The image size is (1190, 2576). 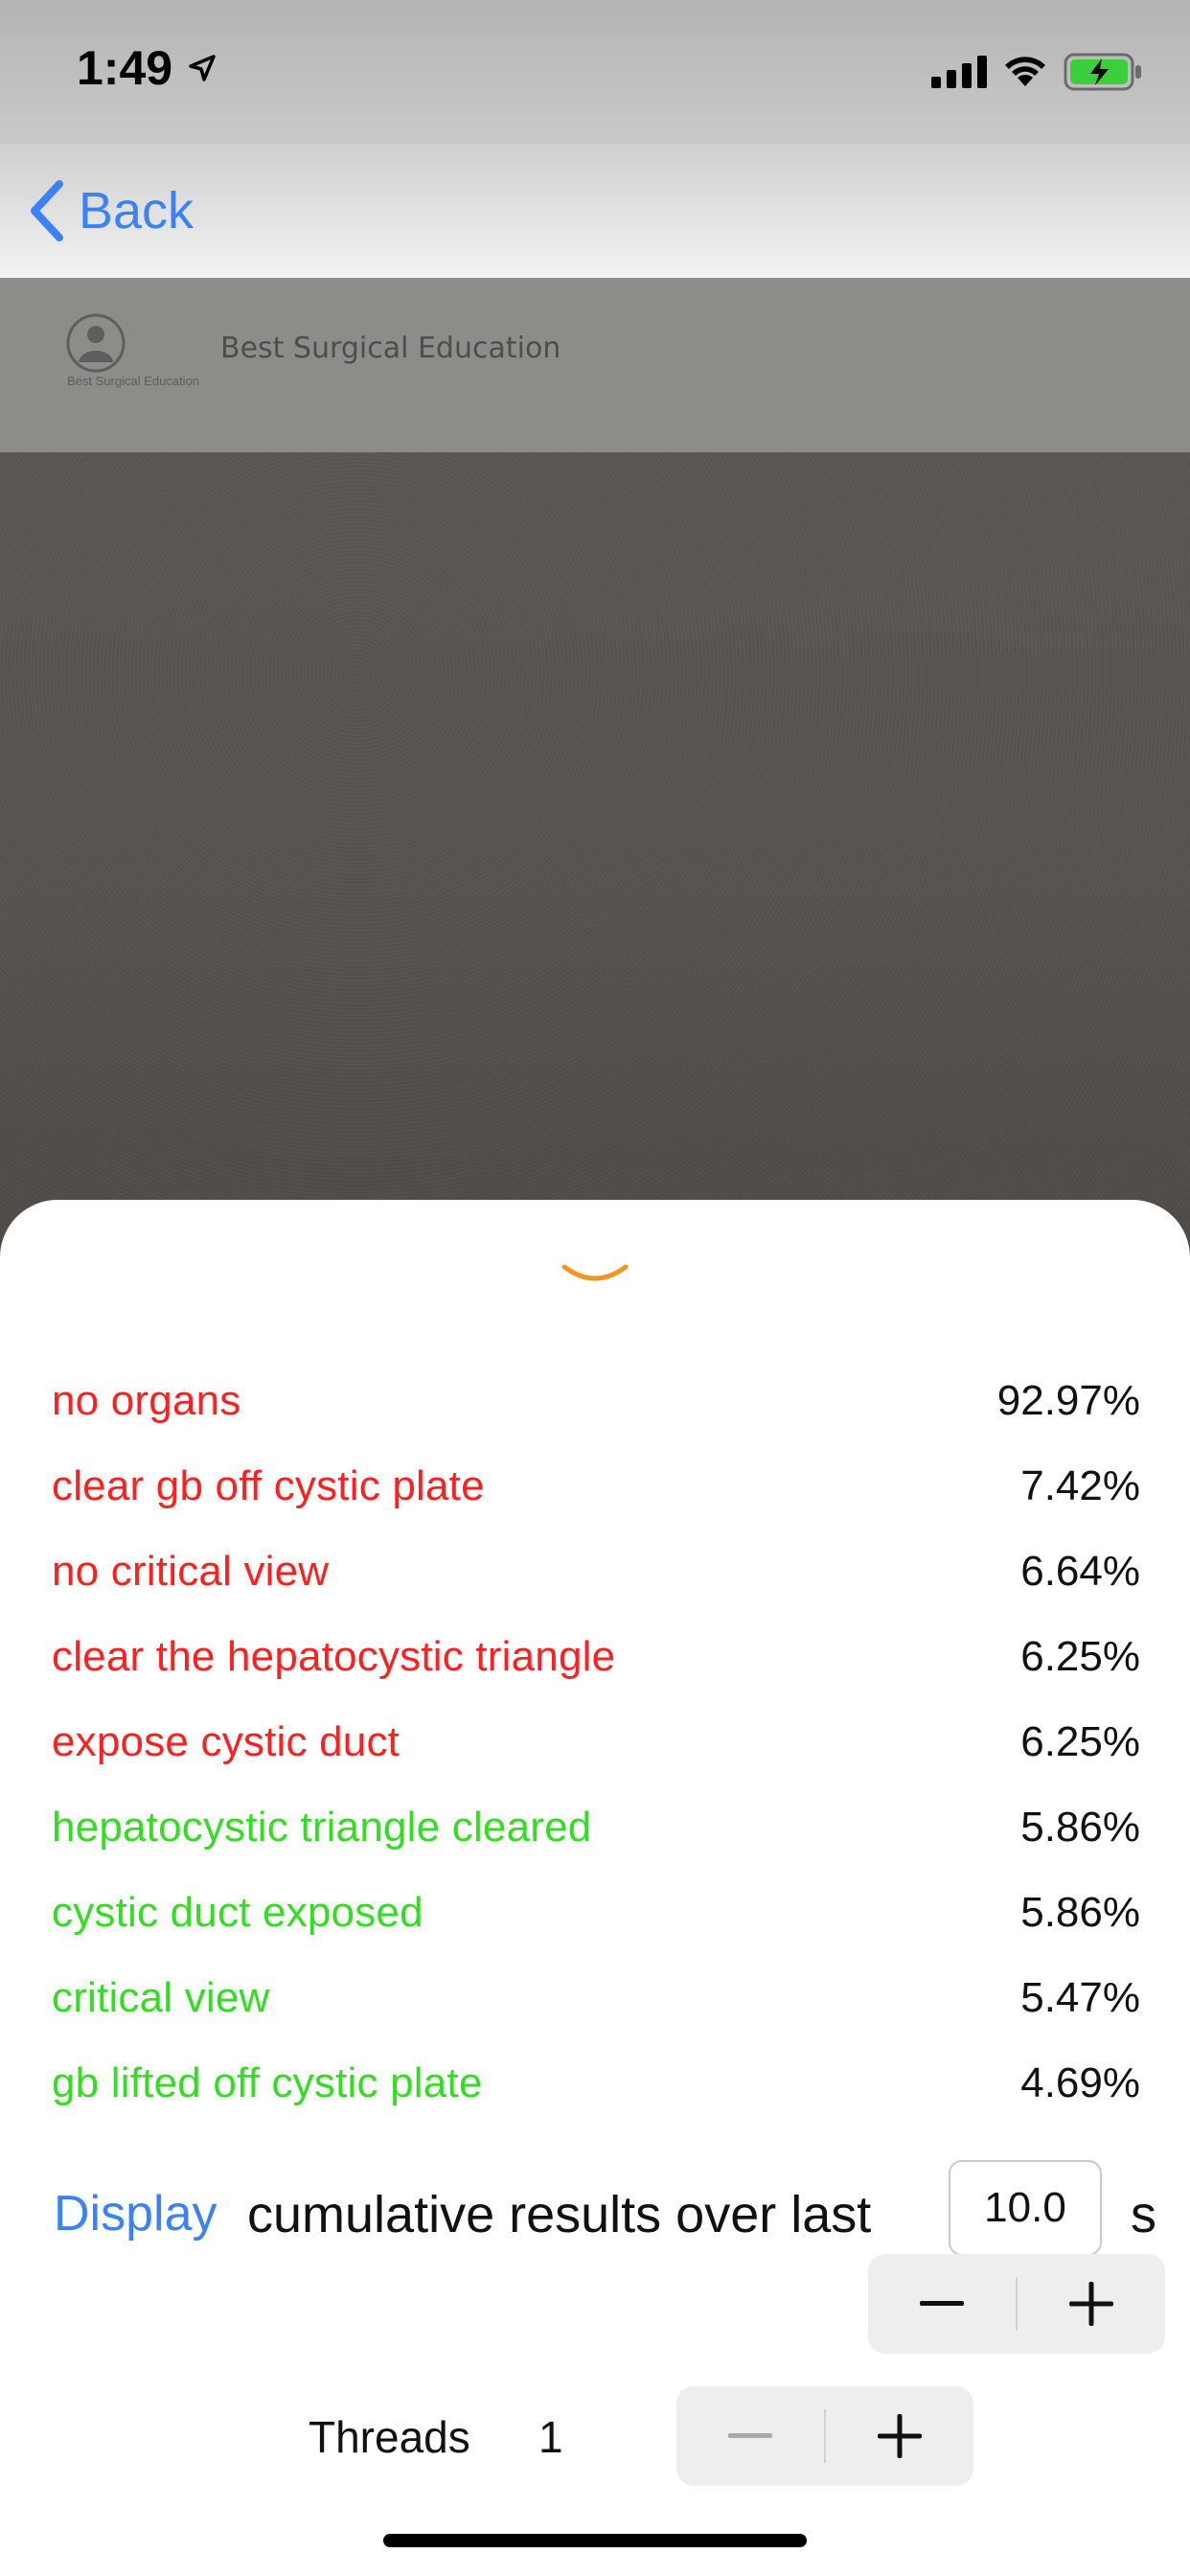 I want to click on result-value: 7.42%, so click(x=1080, y=1485).